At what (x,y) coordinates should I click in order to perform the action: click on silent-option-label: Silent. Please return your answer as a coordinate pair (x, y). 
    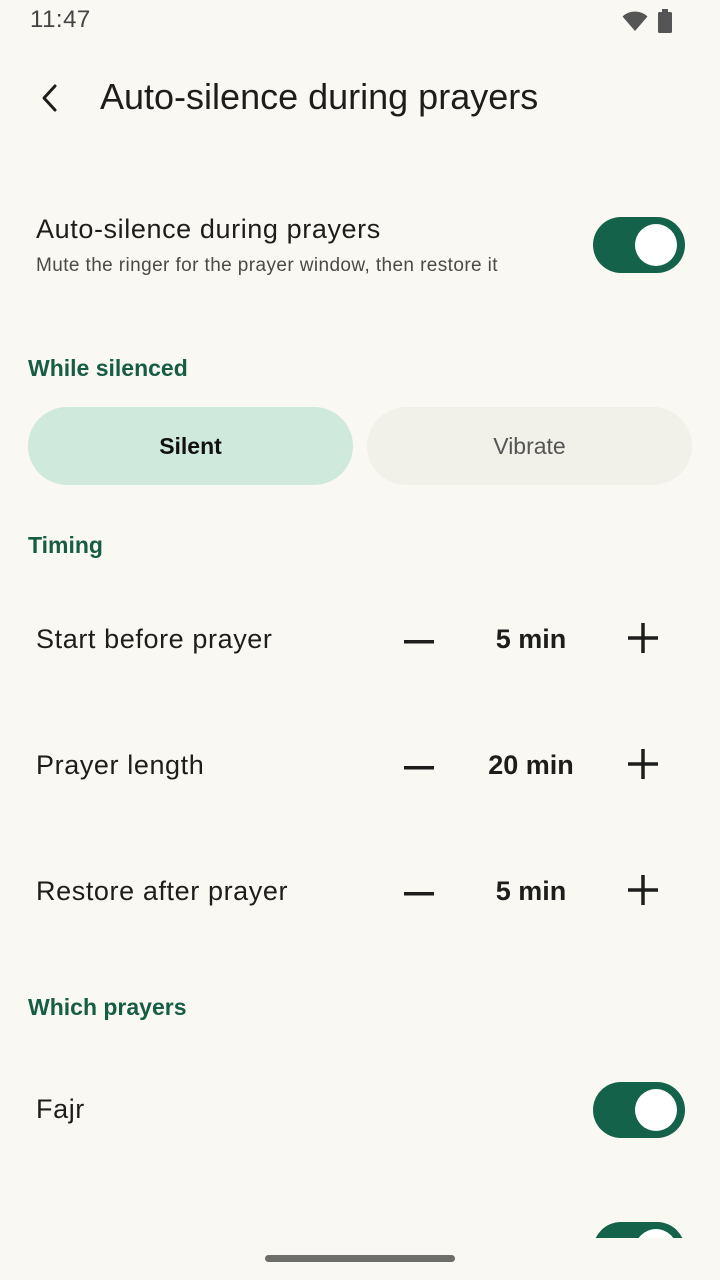
    Looking at the image, I should click on (190, 445).